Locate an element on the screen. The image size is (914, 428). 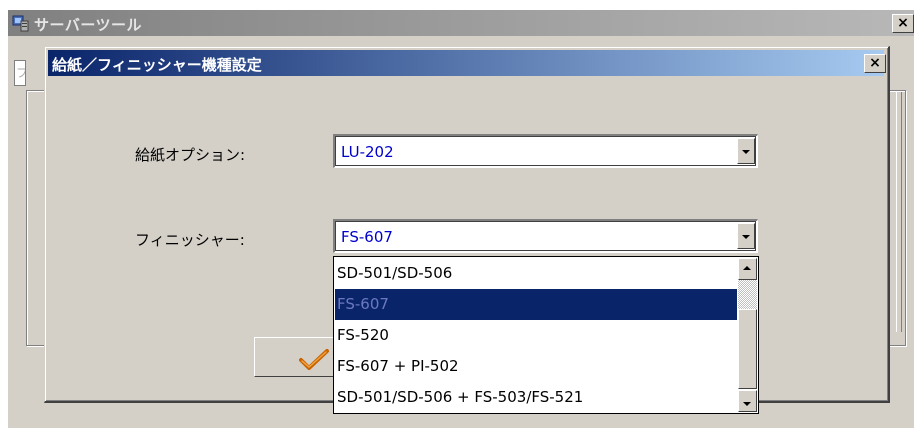
parent-window-title: サーバーツール is located at coordinates (88, 25).